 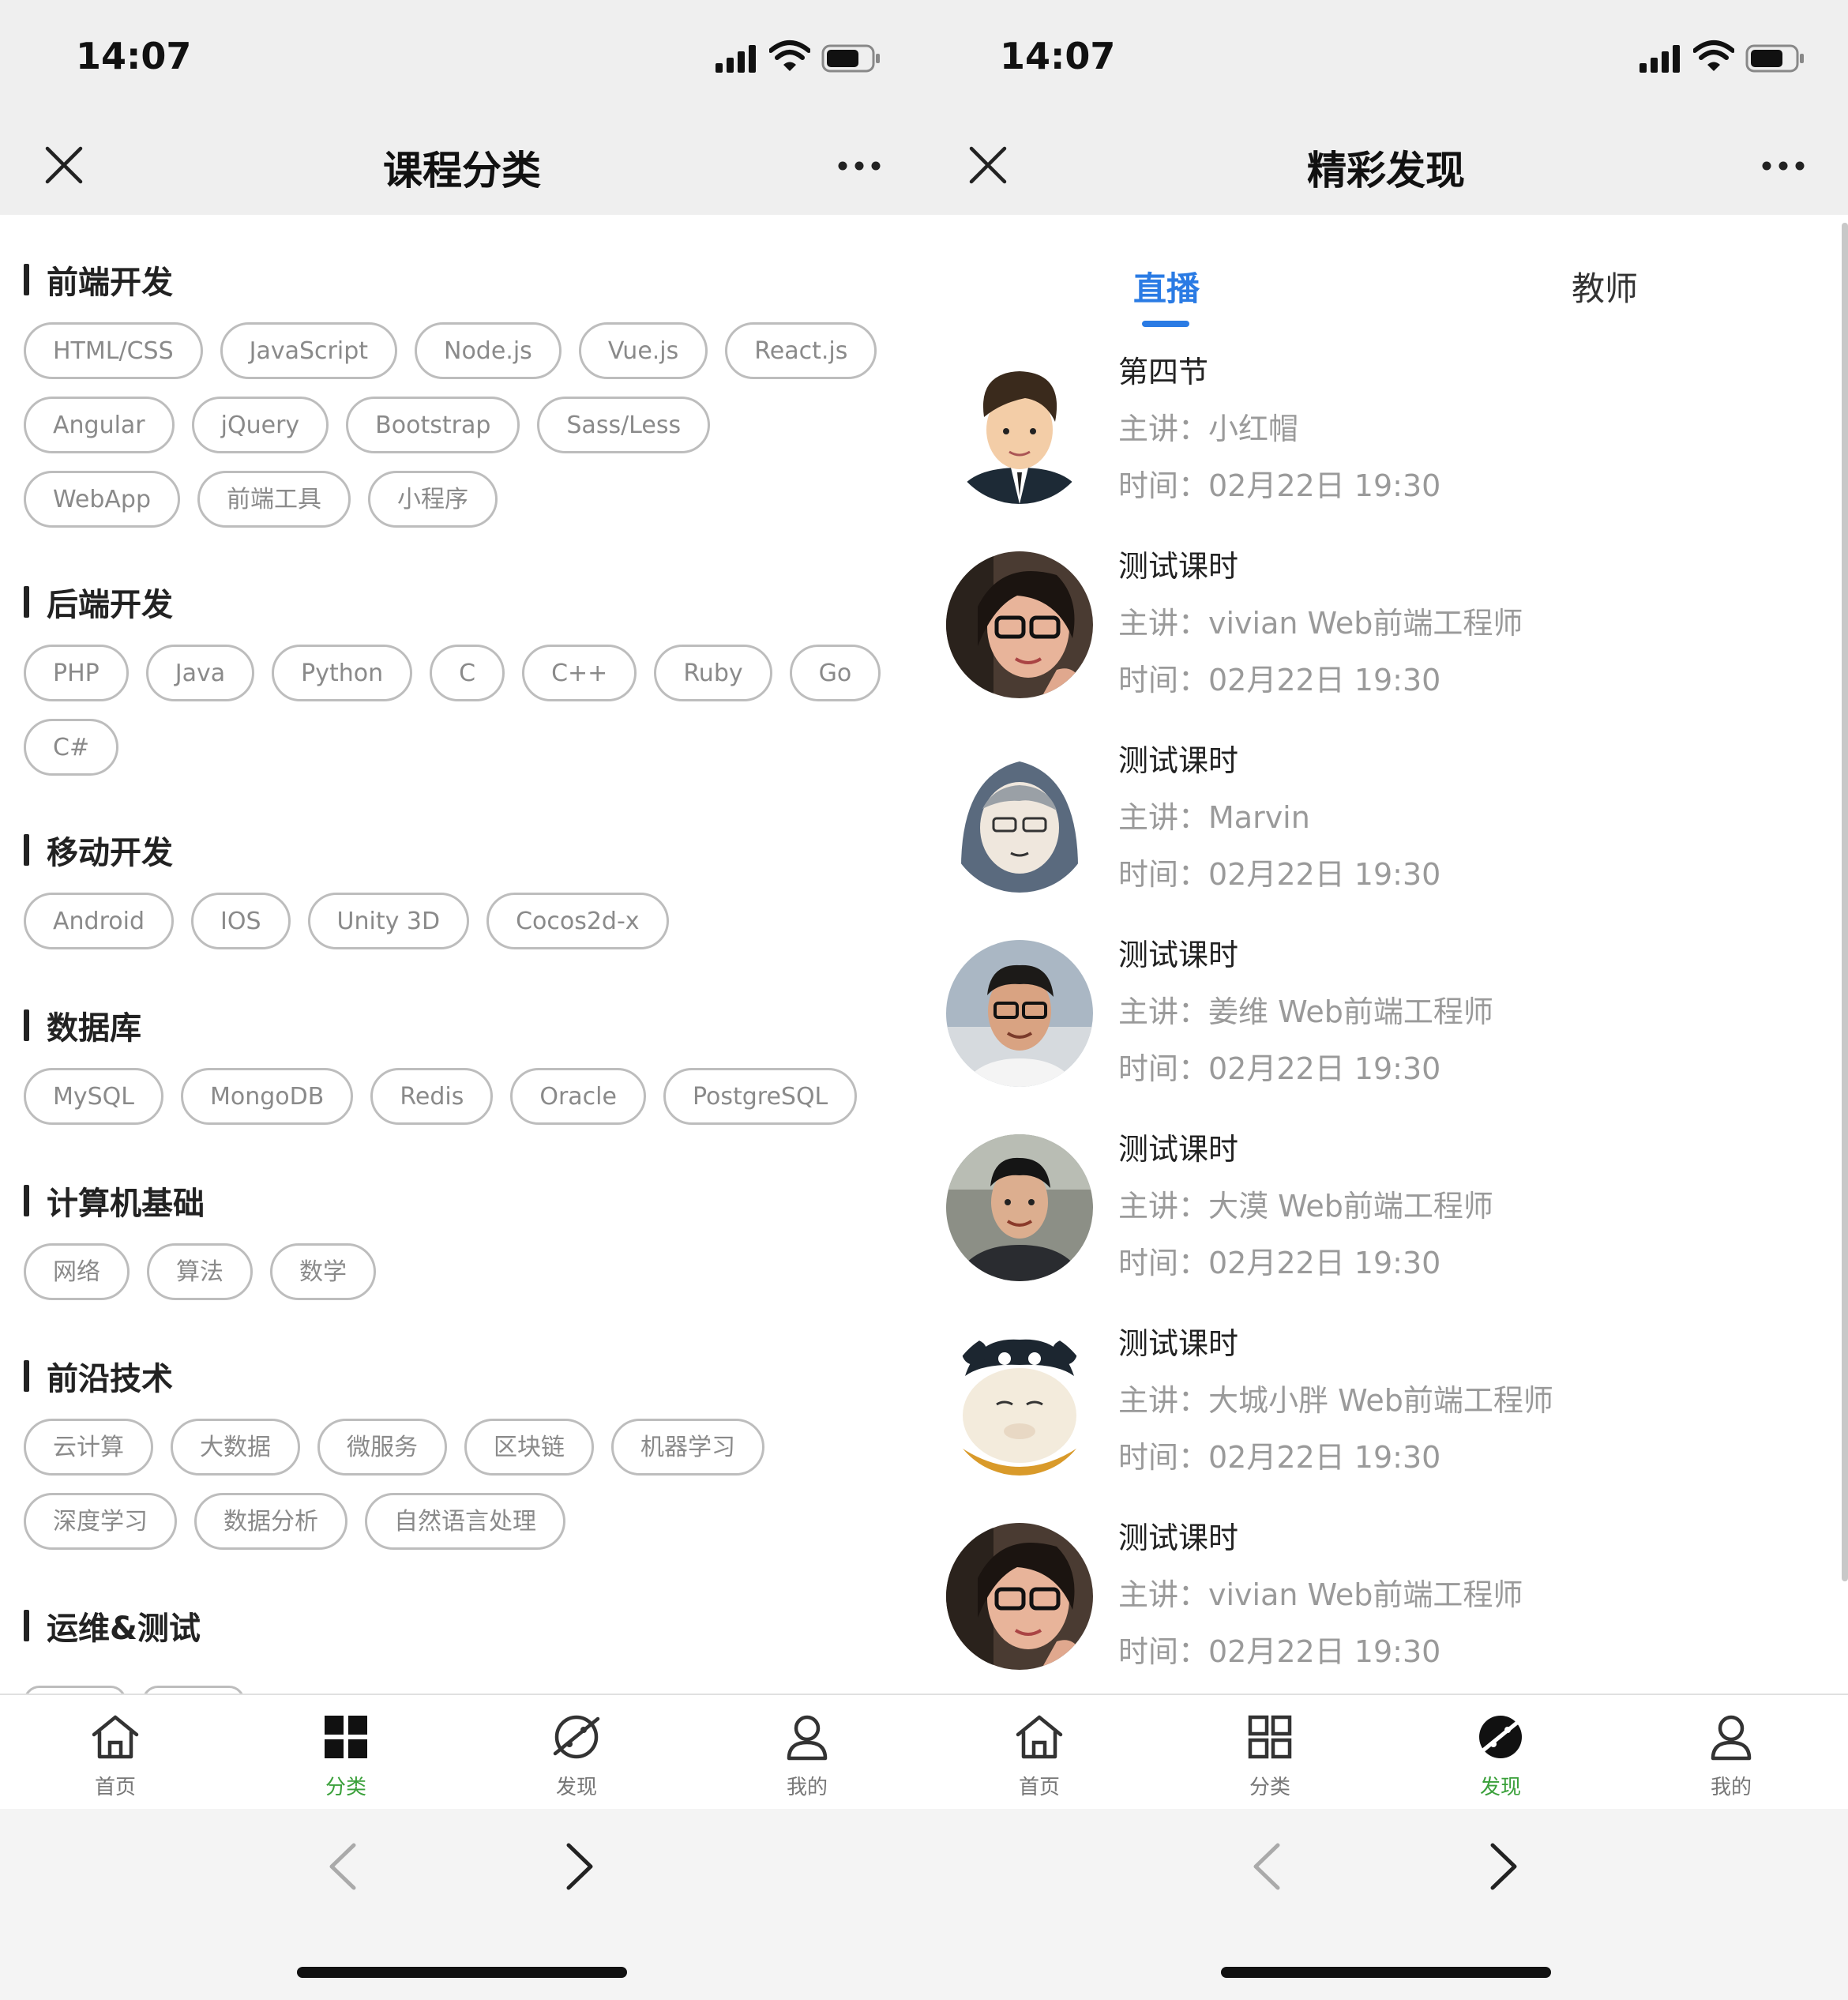 I want to click on scrollbar, so click(x=1845, y=902).